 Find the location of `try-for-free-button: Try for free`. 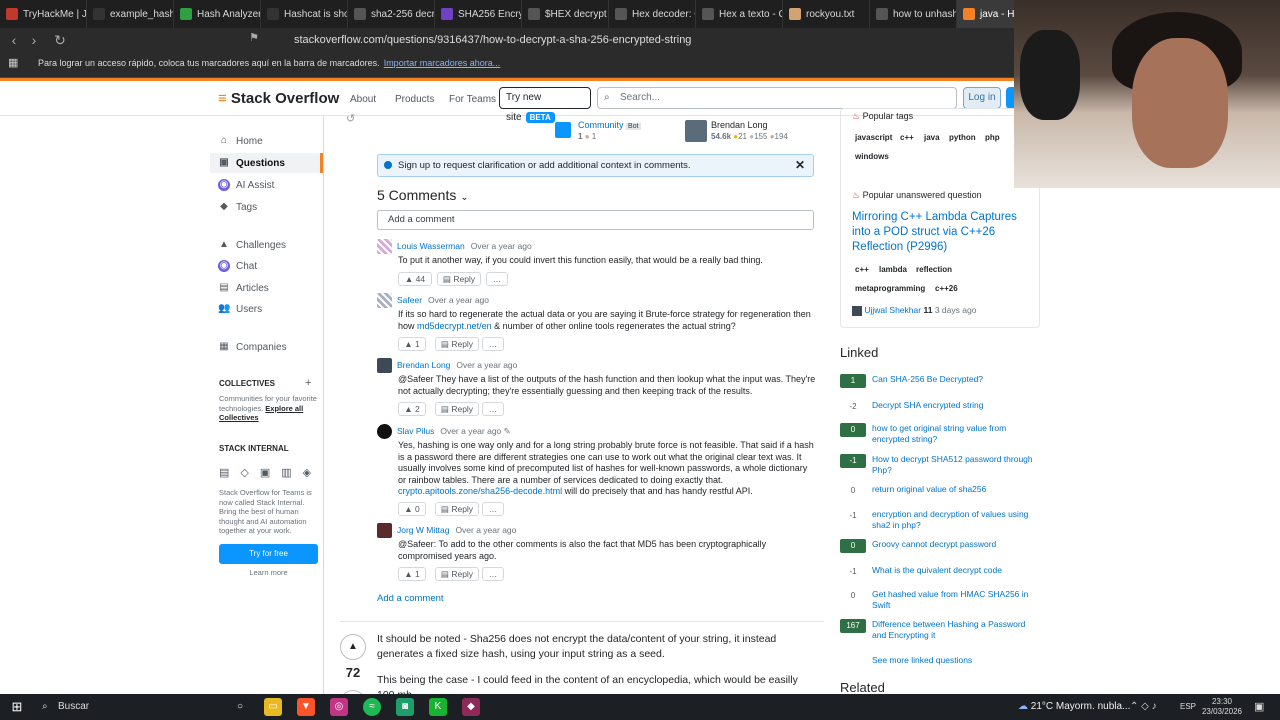

try-for-free-button: Try for free is located at coordinates (268, 554).